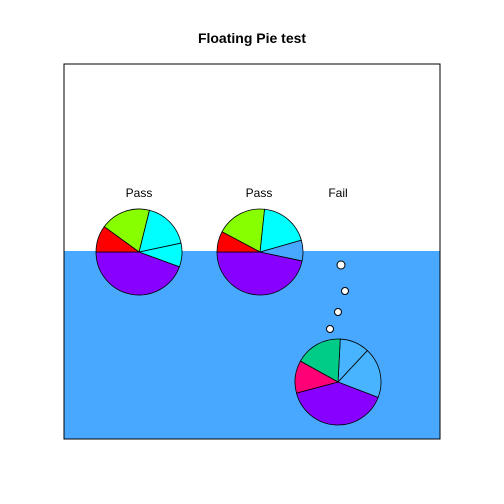  What do you see at coordinates (237, 193) in the screenshot?
I see `pie-labels: Pass Pass Fail` at bounding box center [237, 193].